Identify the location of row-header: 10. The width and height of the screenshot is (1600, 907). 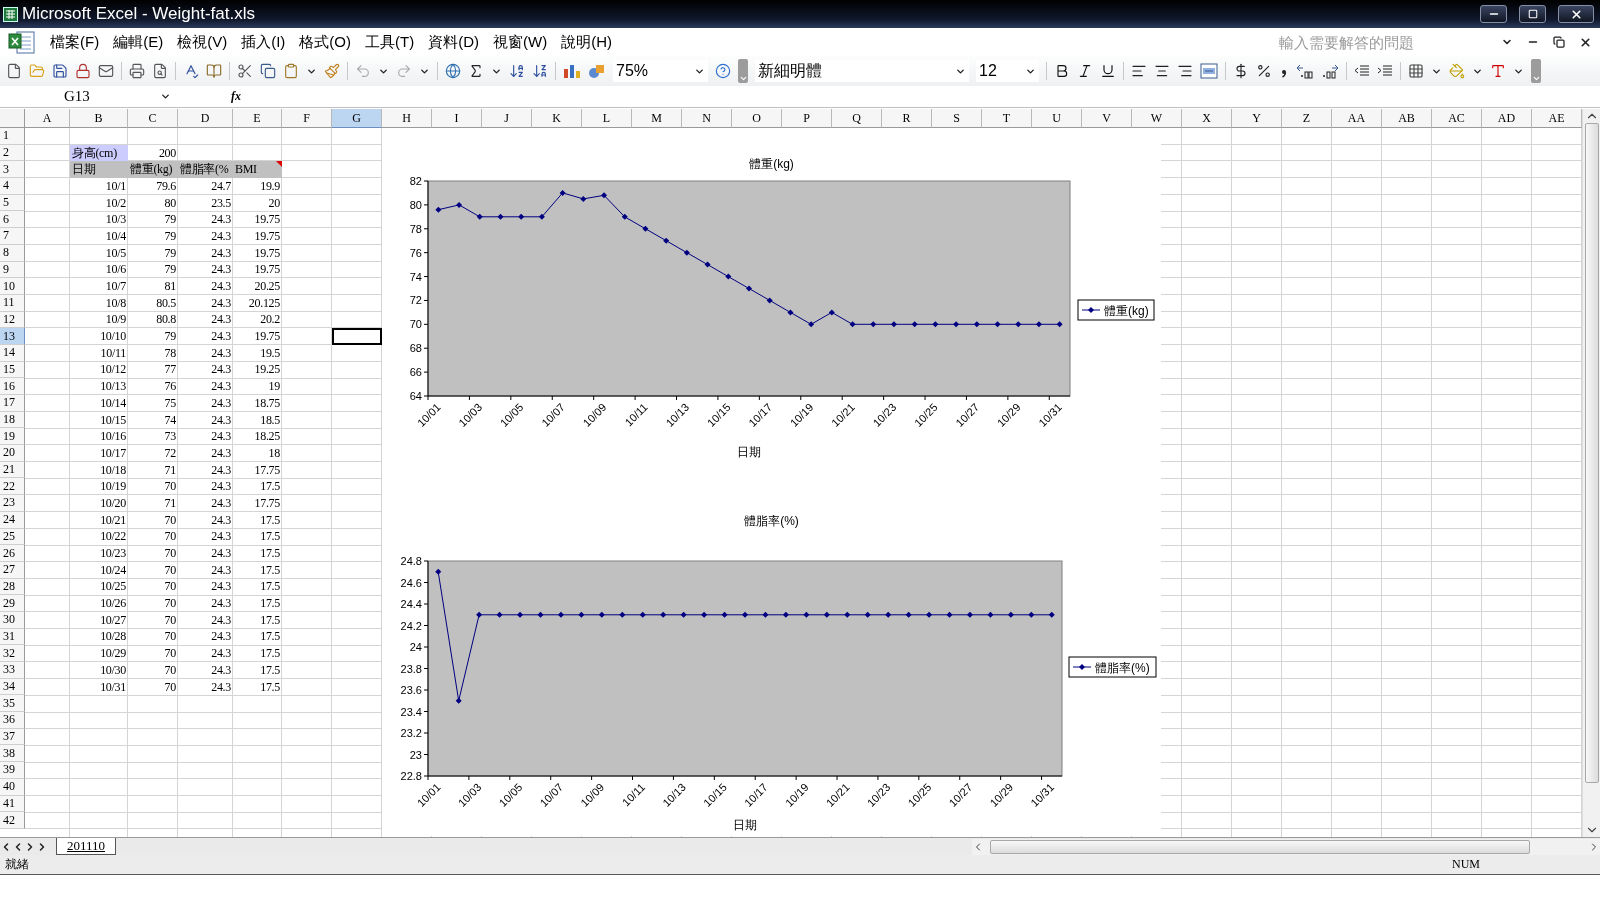
(12, 286).